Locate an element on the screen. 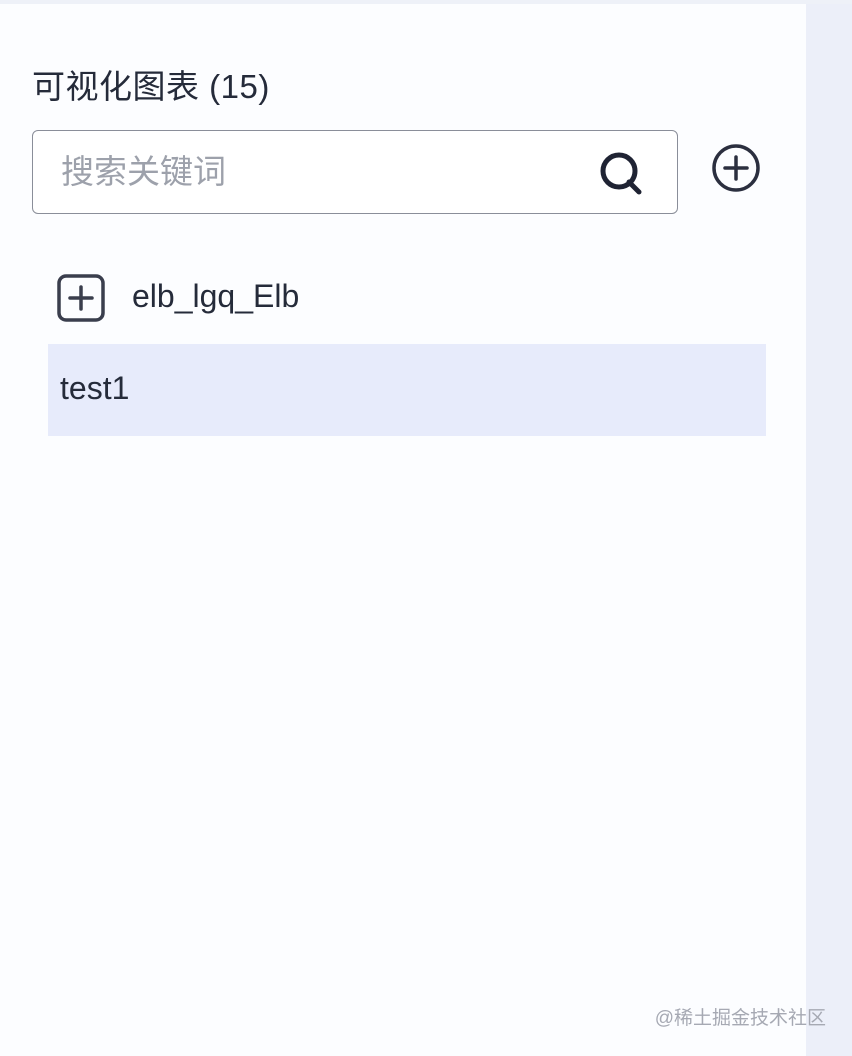  search-input is located at coordinates (321, 172).